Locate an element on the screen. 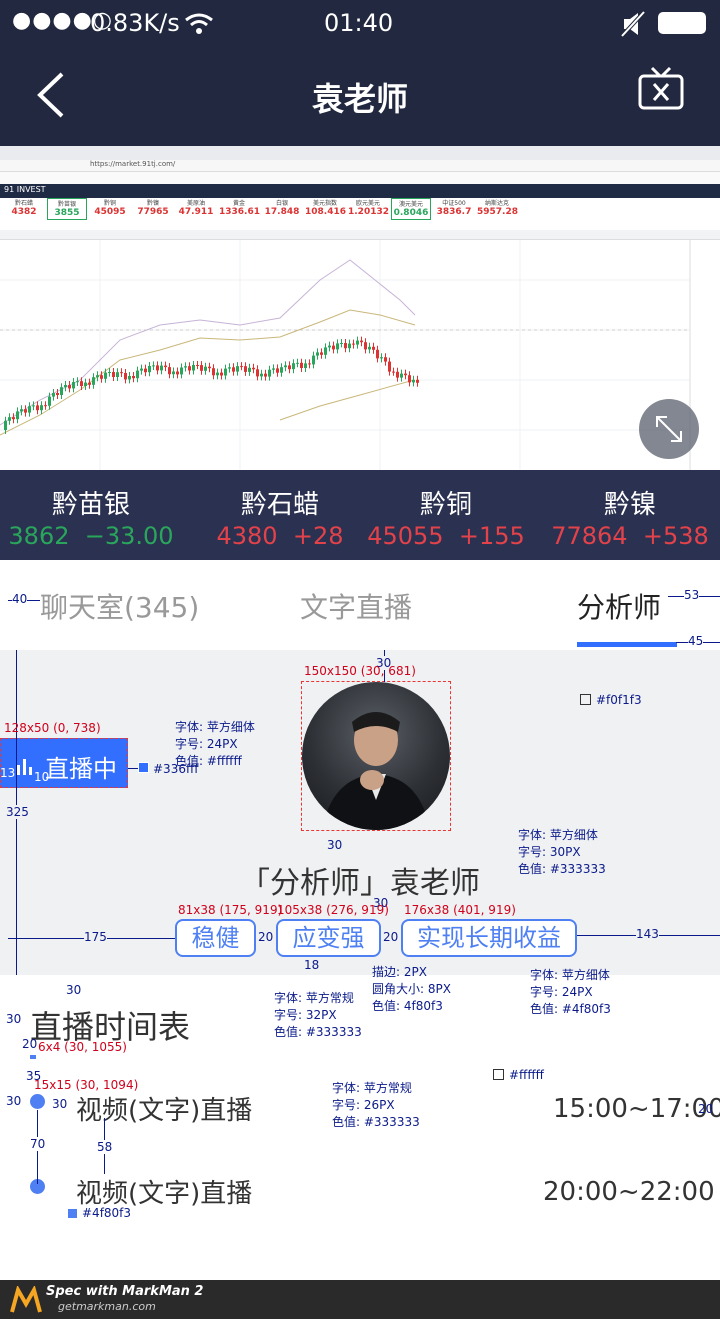  quote-cell: 黄金 1336.61 is located at coordinates (239, 209).